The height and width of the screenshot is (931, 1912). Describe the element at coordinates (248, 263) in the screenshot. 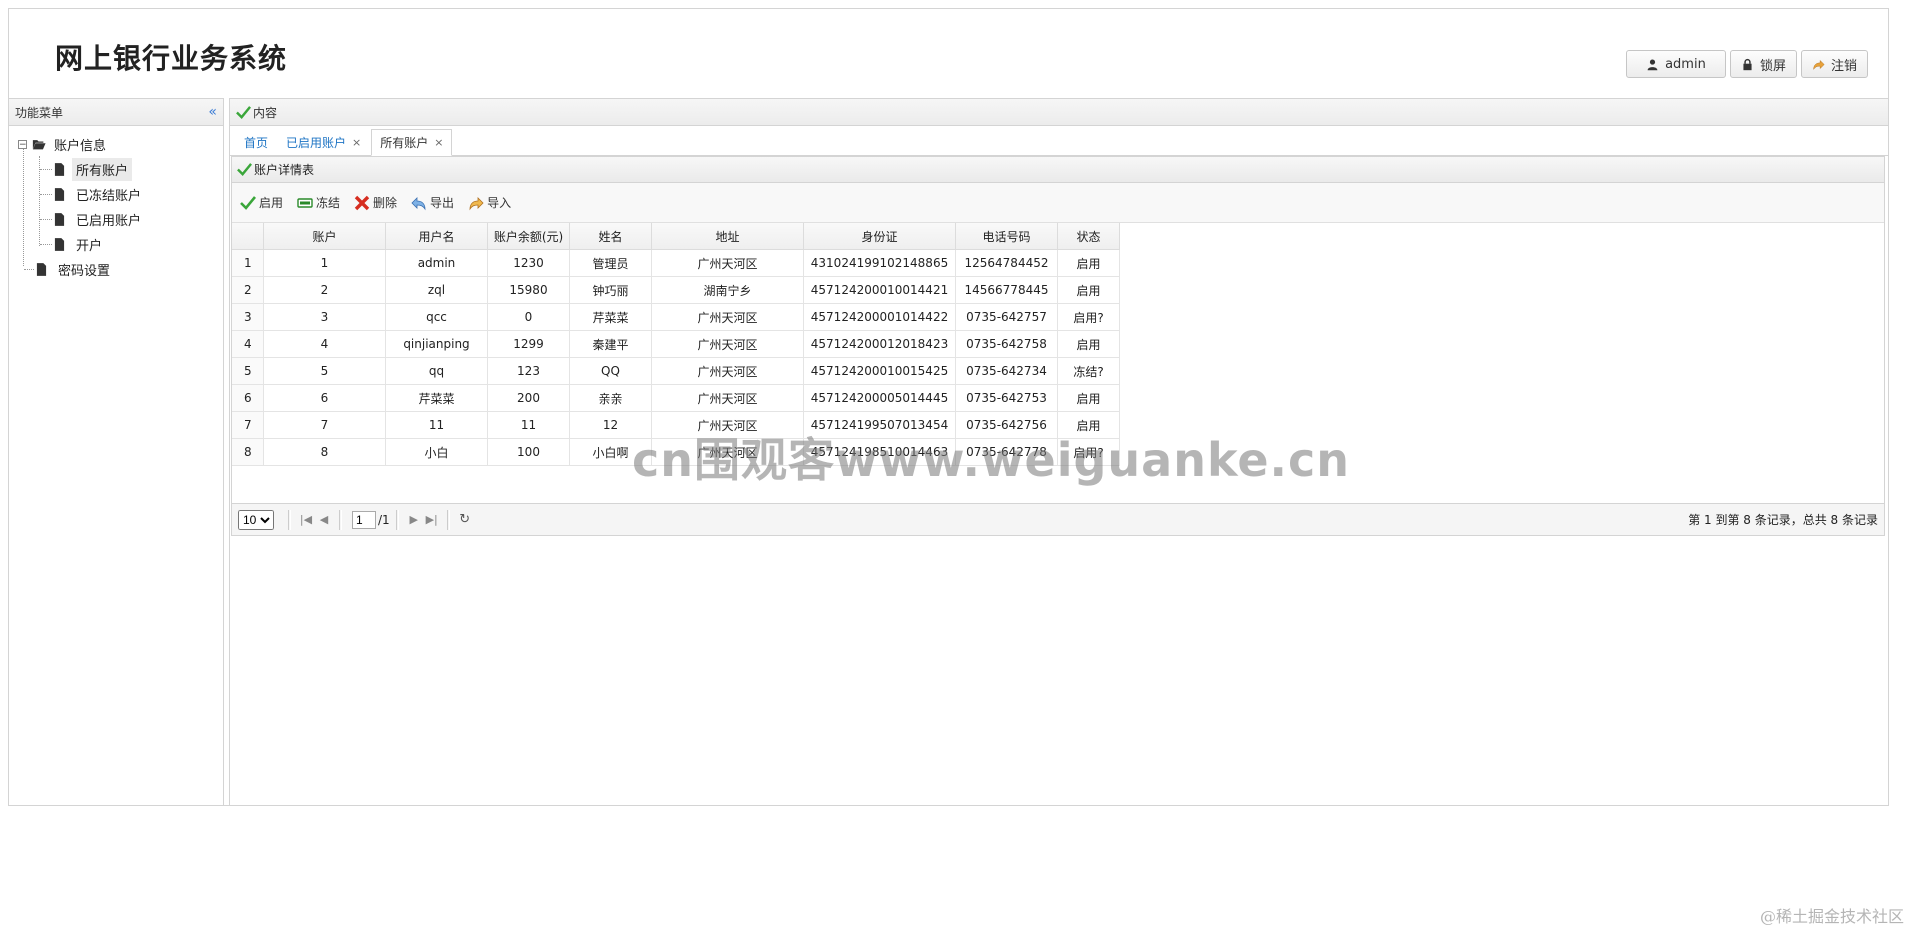

I see `row-number-cell: 1` at that location.